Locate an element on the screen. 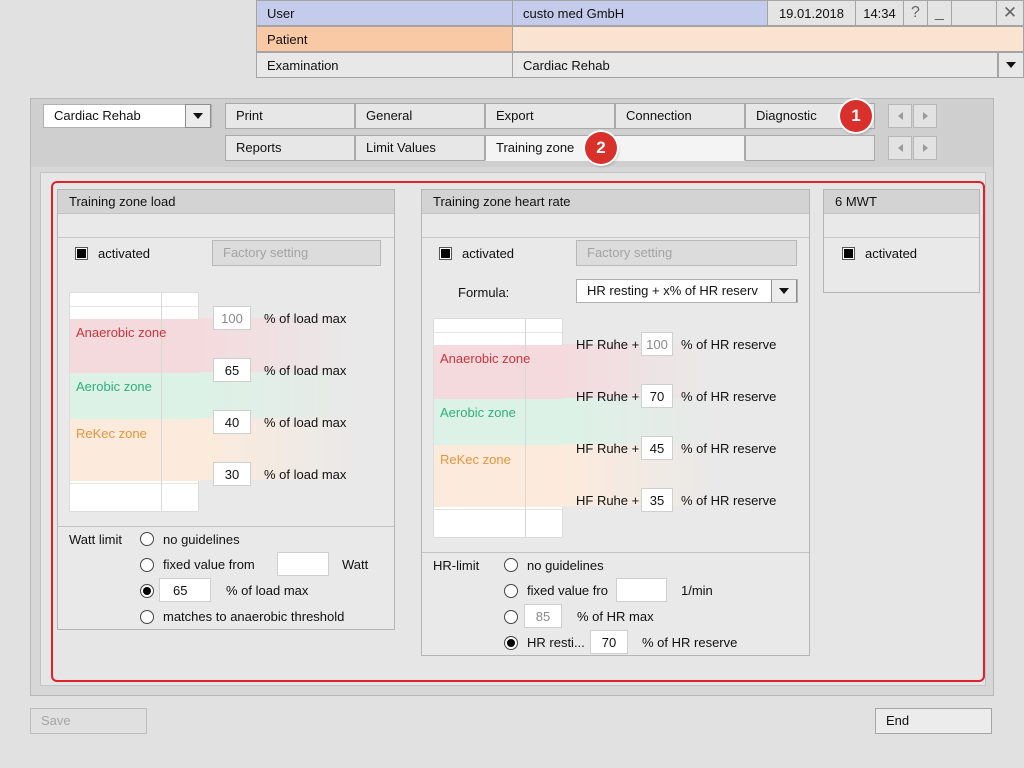 Image resolution: width=1024 pixels, height=768 pixels. header-patient-row: Patient is located at coordinates (640, 39).